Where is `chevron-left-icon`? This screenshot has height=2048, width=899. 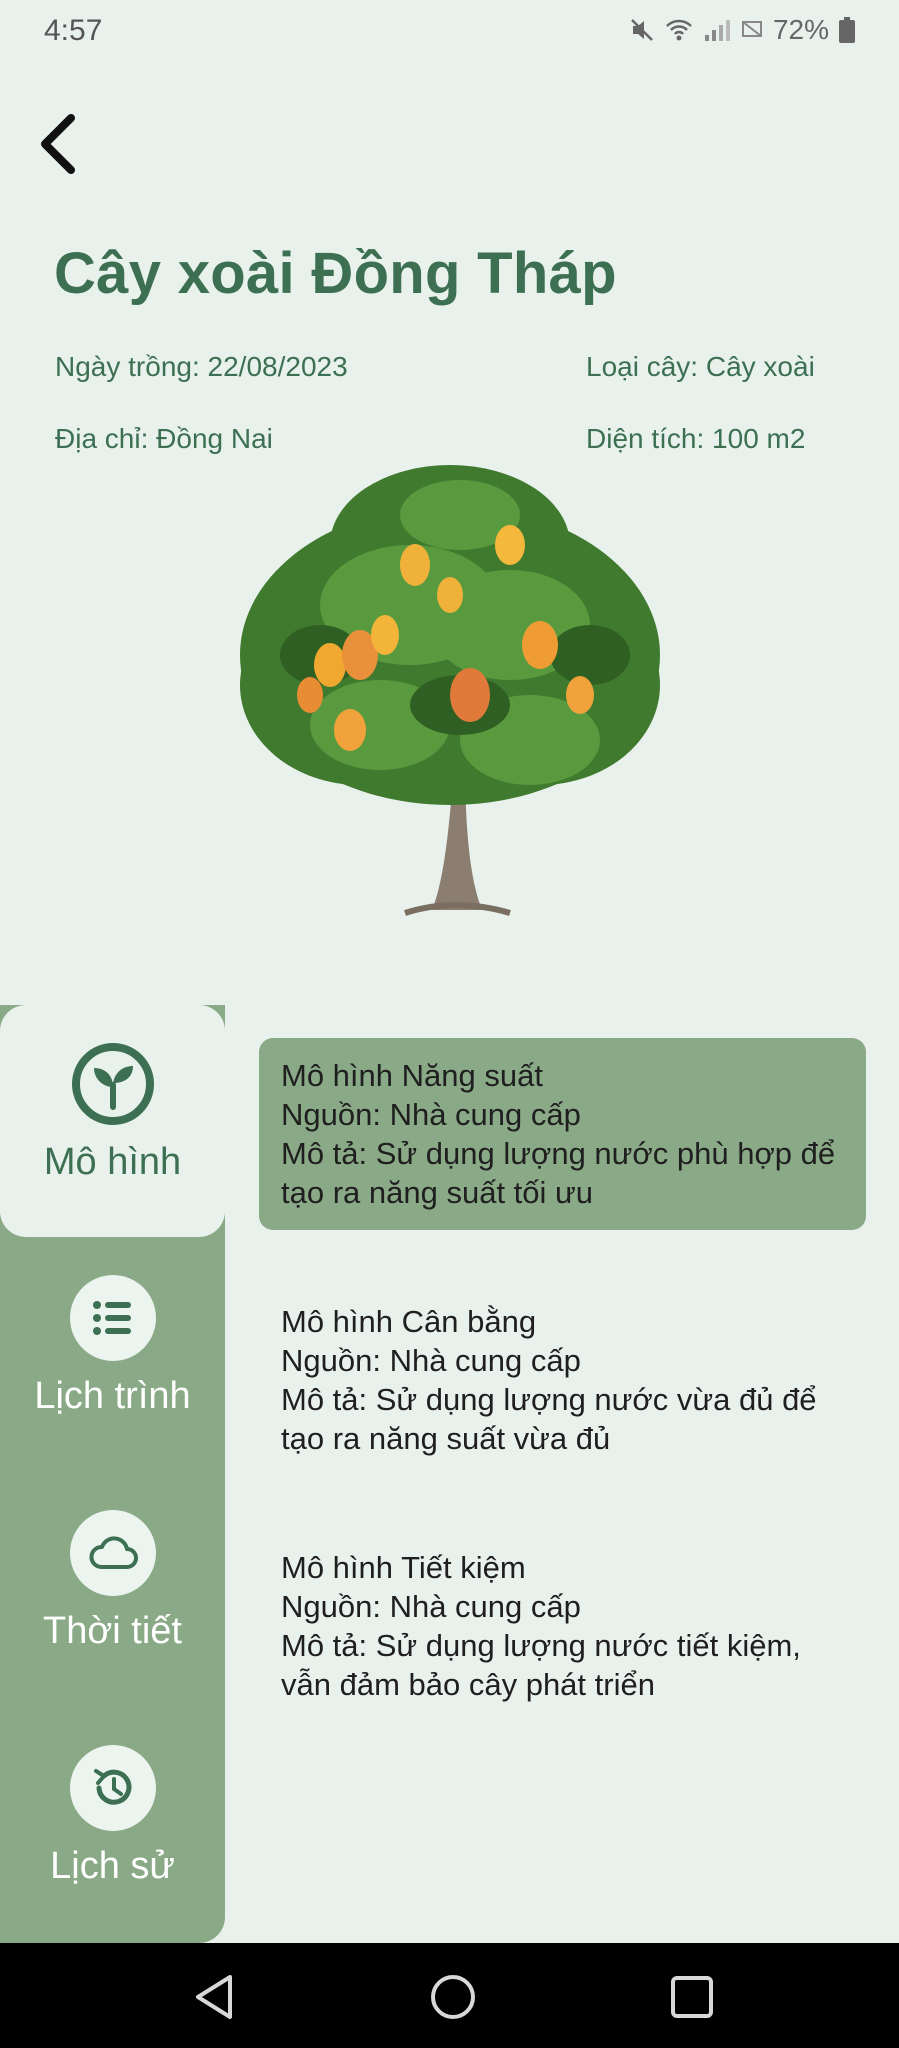
chevron-left-icon is located at coordinates (58, 144).